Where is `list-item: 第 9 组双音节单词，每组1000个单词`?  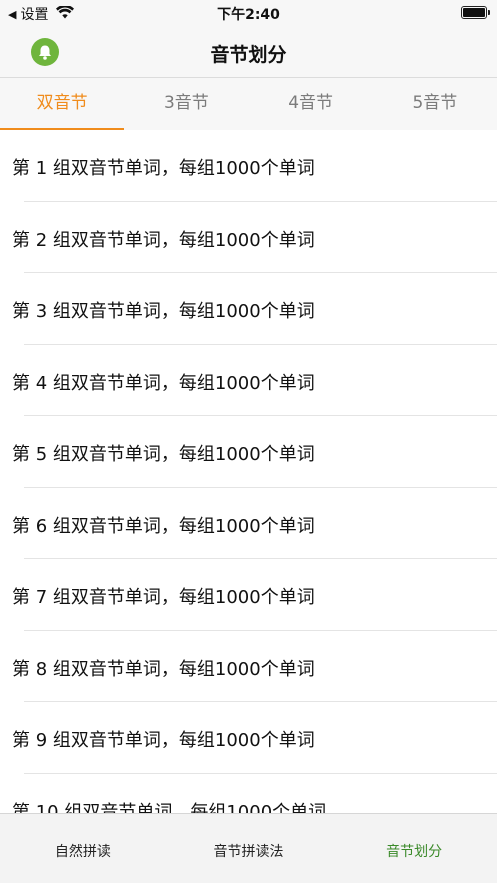 list-item: 第 9 组双音节单词，每组1000个单词 is located at coordinates (248, 738).